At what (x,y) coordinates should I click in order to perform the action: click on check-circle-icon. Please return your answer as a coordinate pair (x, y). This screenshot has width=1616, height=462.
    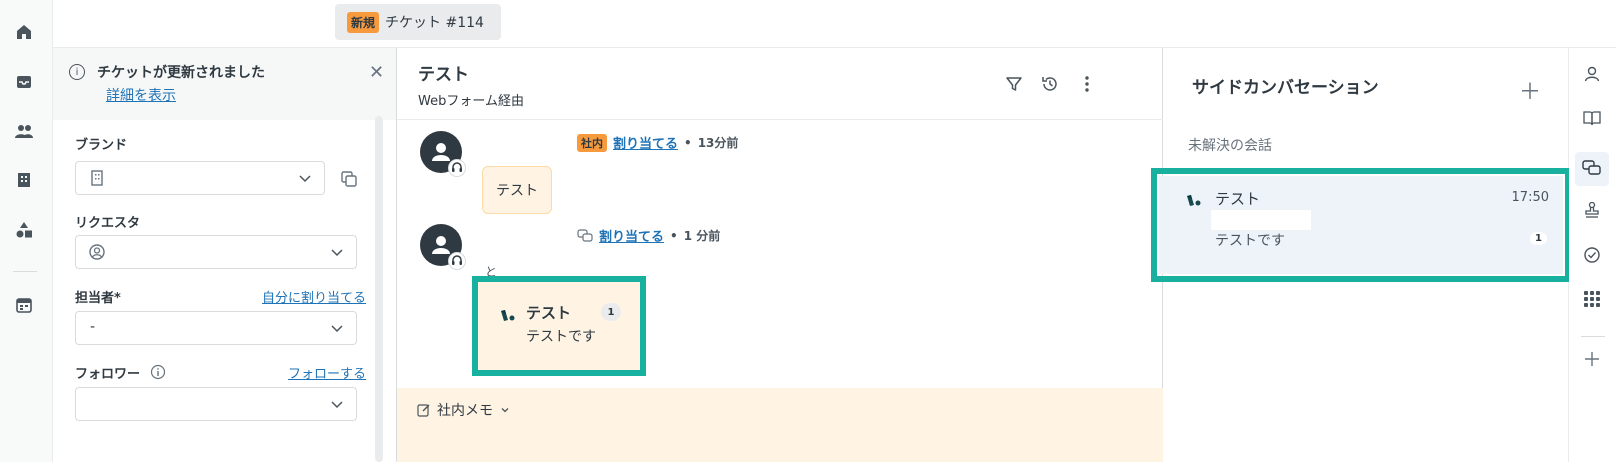
    Looking at the image, I should click on (1592, 255).